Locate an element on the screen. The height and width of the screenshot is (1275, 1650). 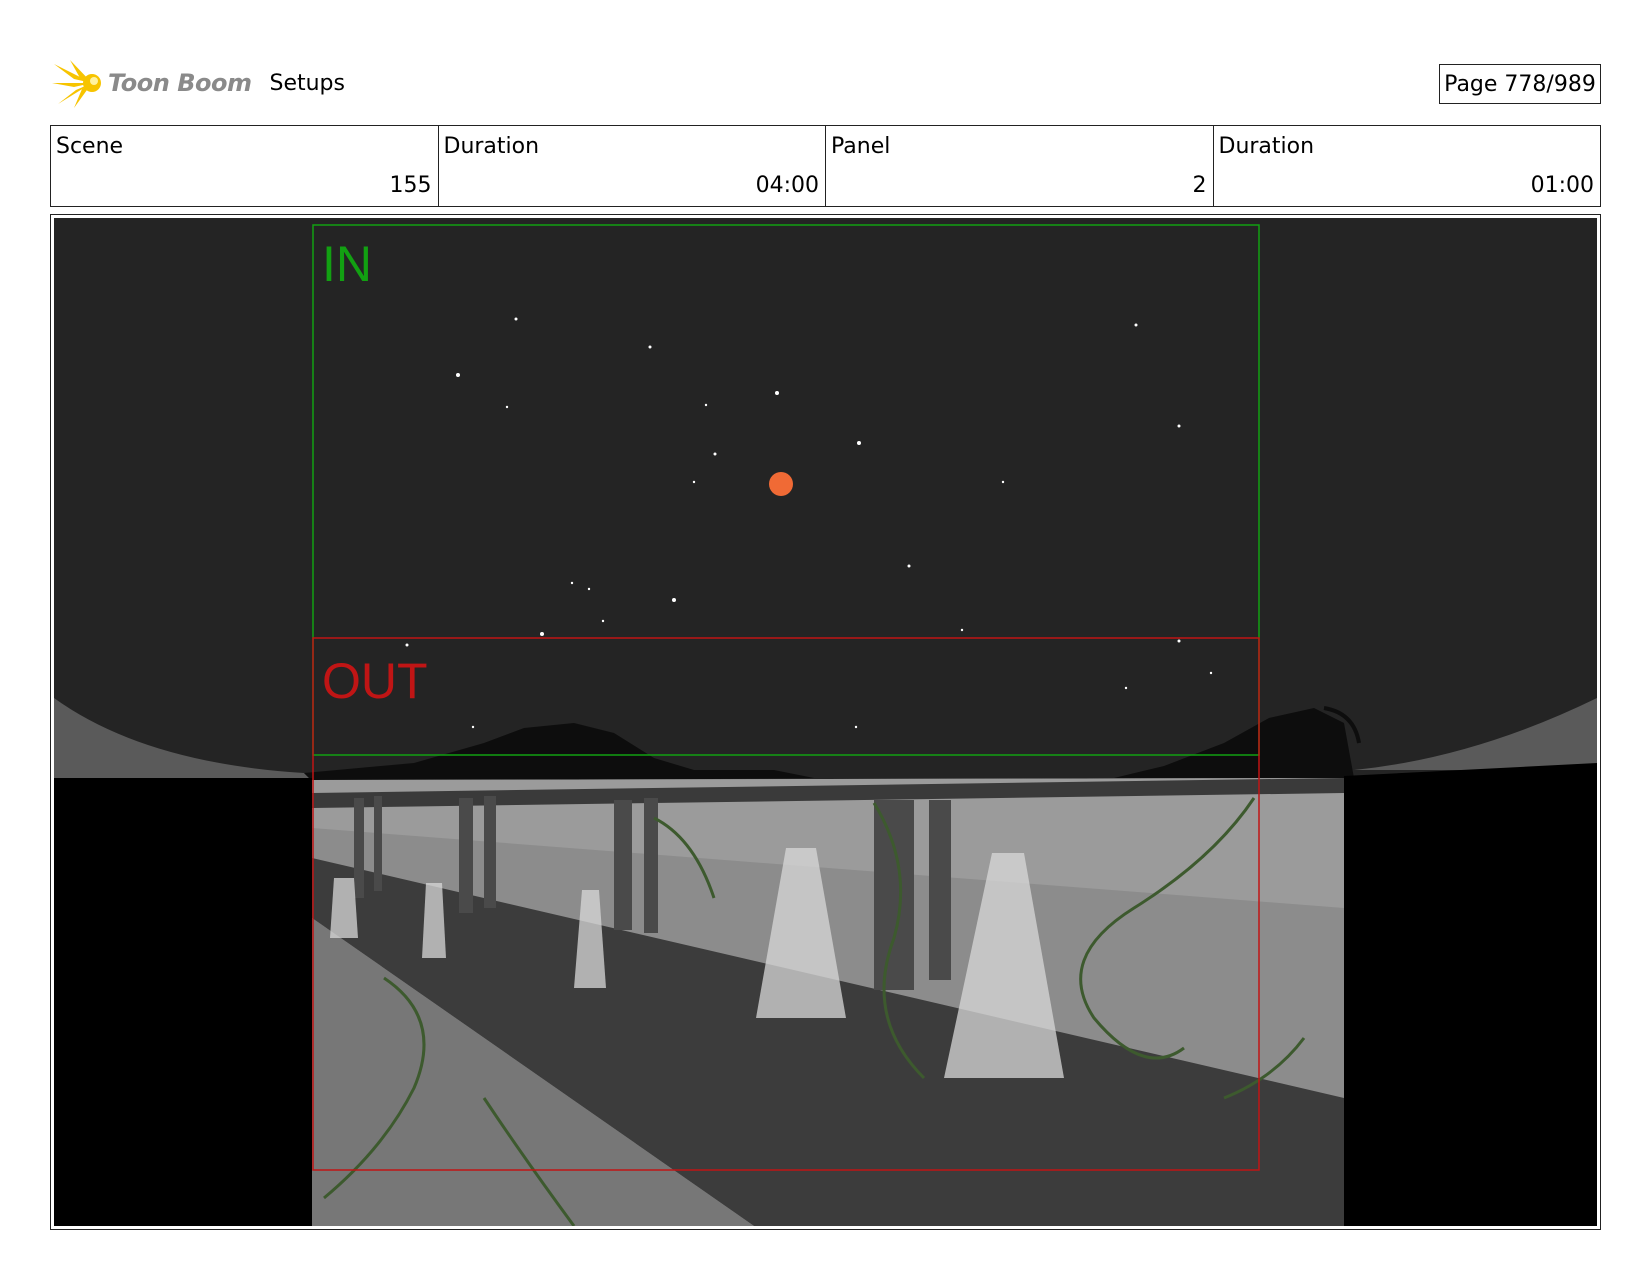
panel-duration-cell: Duration 01:00 is located at coordinates (1407, 166).